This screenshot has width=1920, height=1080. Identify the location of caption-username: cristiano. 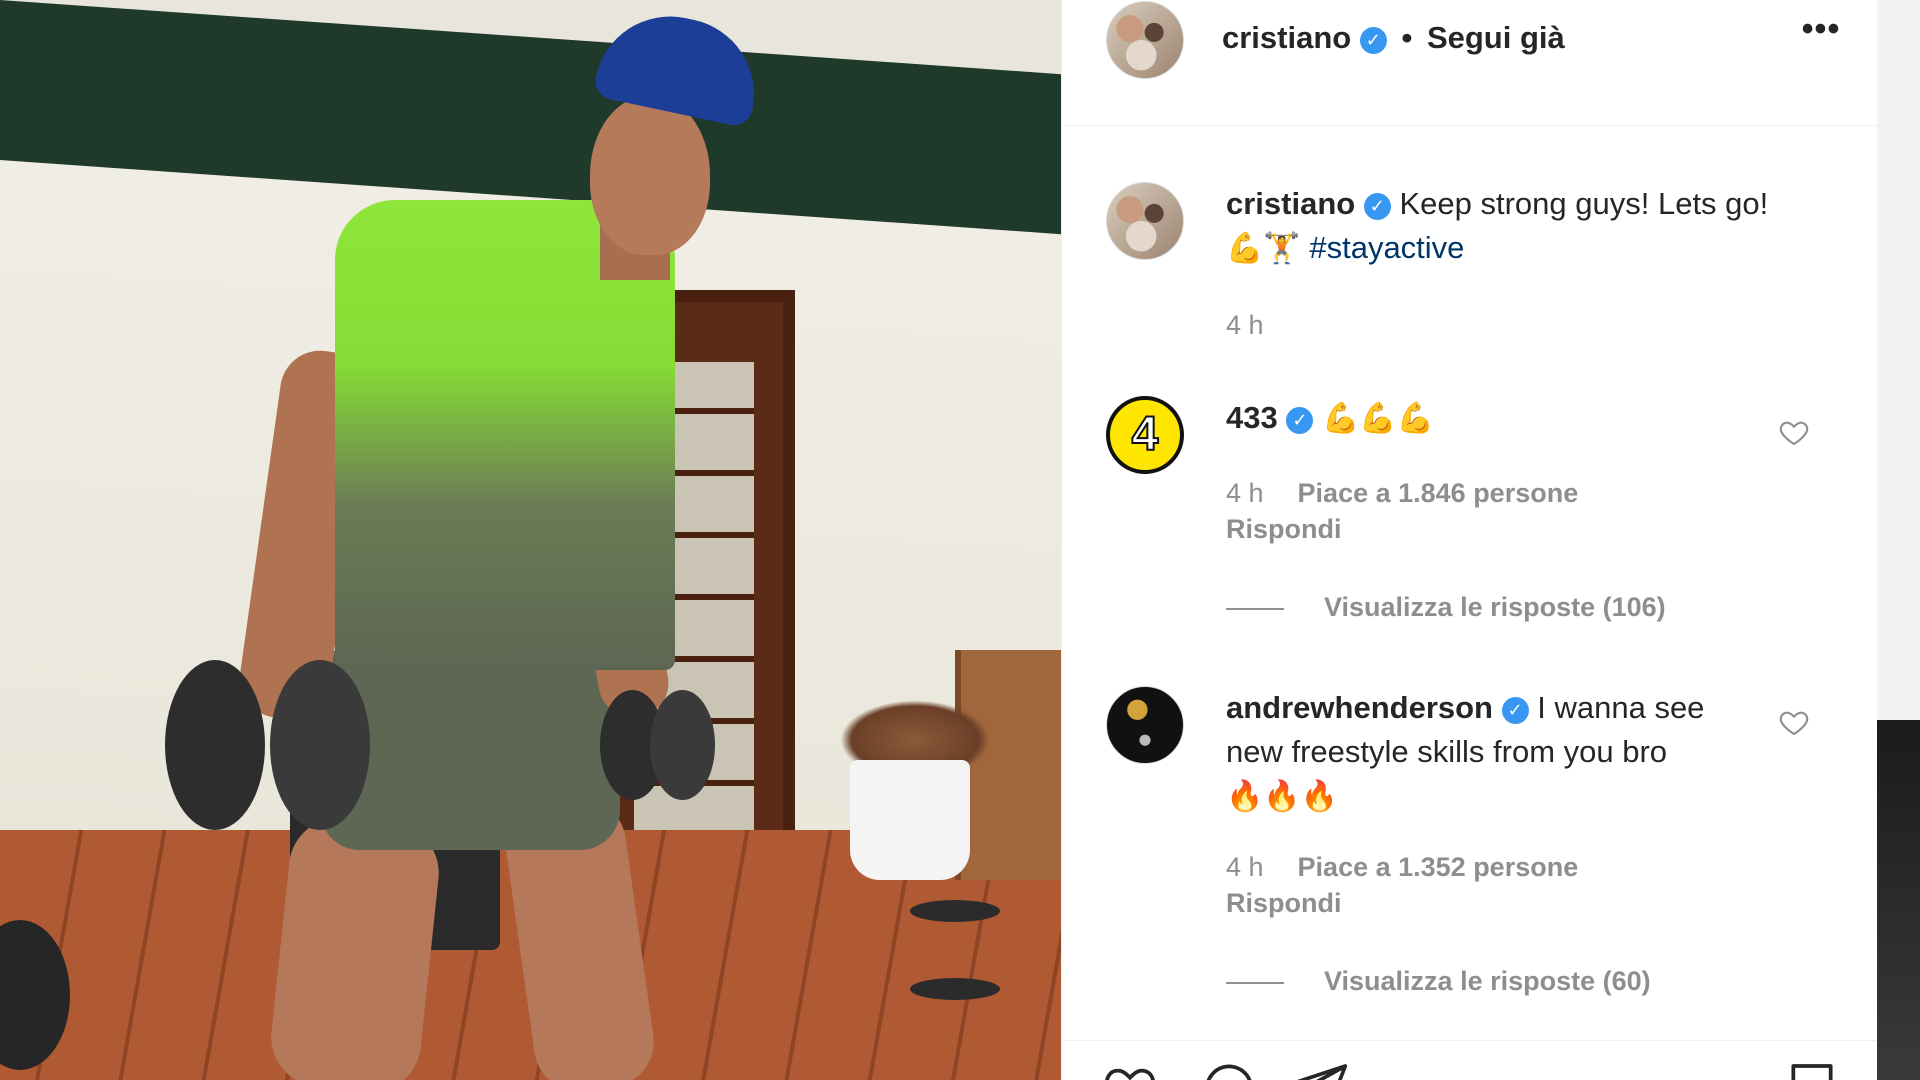
(1290, 203).